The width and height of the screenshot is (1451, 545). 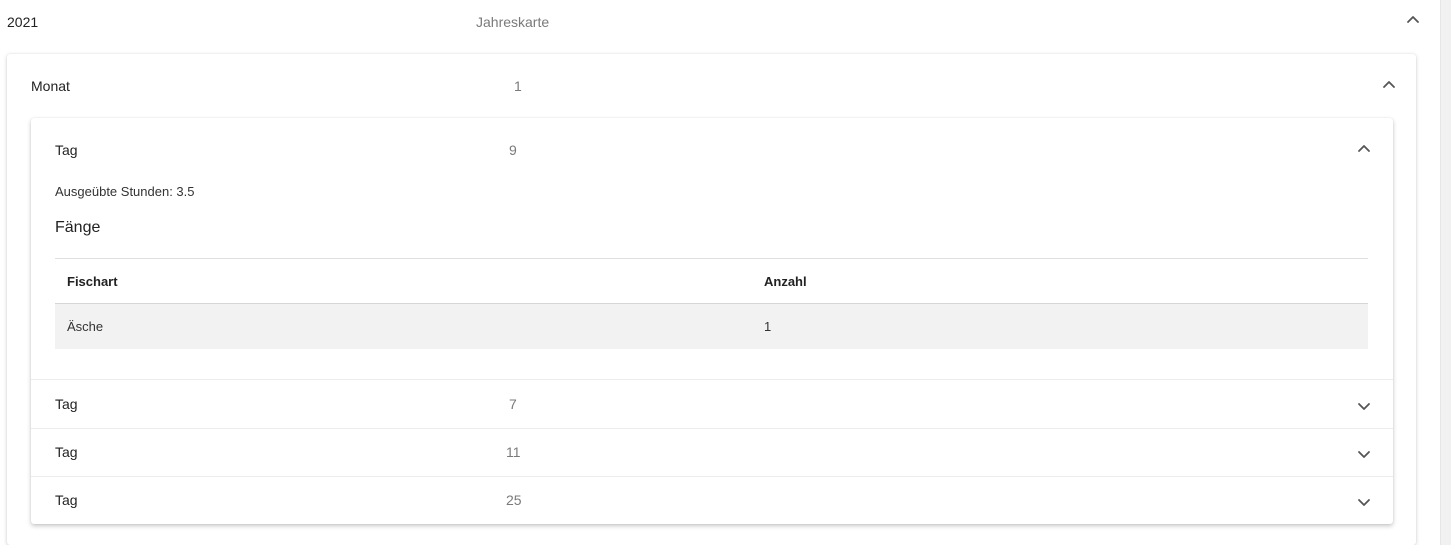 What do you see at coordinates (514, 500) in the screenshot?
I see `day-value: 25` at bounding box center [514, 500].